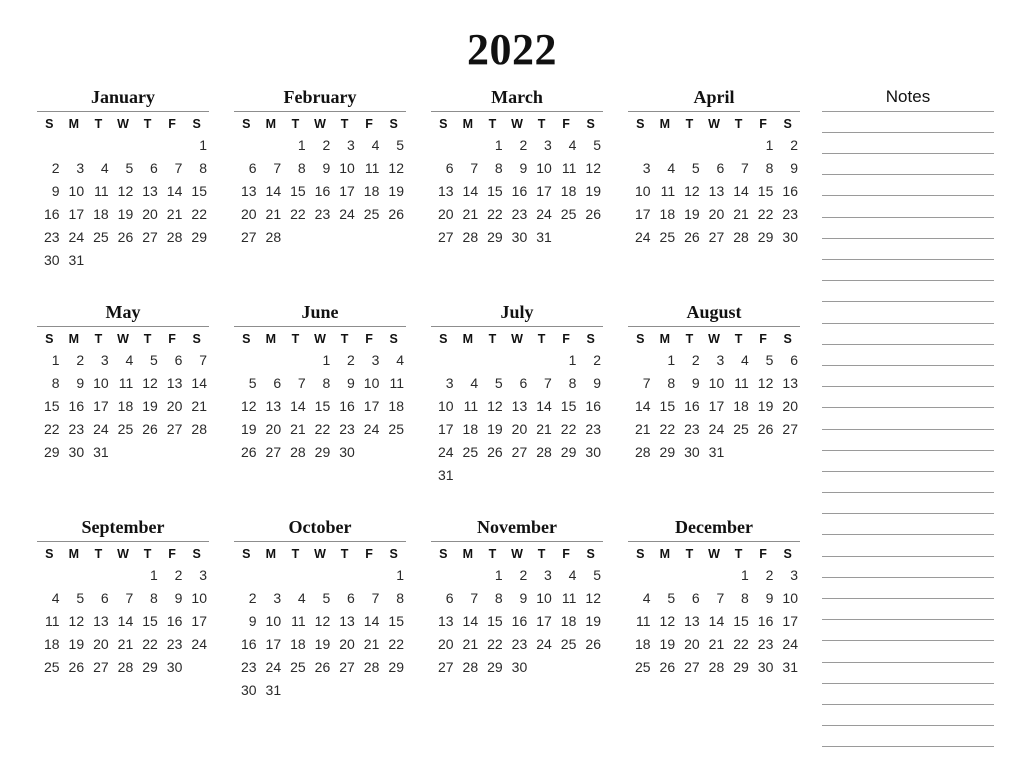  What do you see at coordinates (369, 191) in the screenshot?
I see `day-cell: 18` at bounding box center [369, 191].